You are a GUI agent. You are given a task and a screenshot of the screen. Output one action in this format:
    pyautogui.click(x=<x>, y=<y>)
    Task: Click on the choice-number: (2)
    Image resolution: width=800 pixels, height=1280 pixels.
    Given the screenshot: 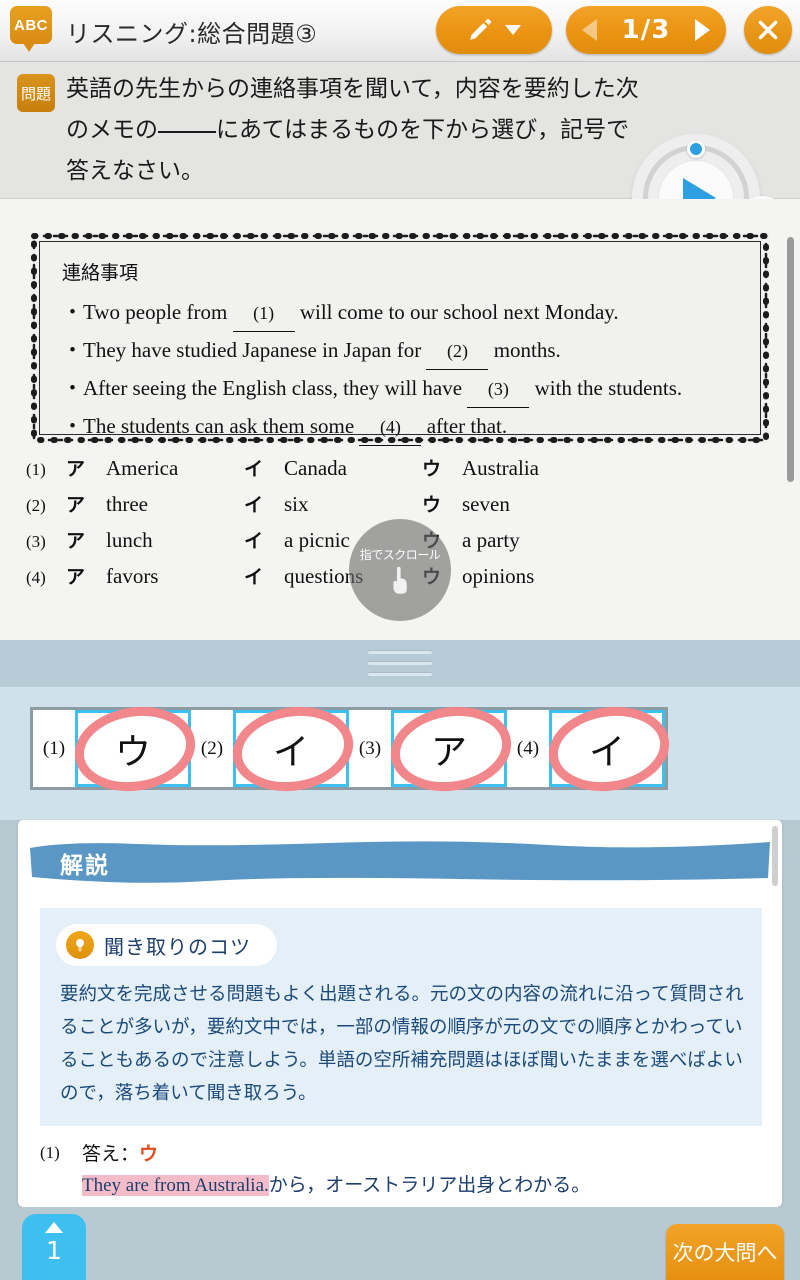 What is the action you would take?
    pyautogui.click(x=36, y=505)
    